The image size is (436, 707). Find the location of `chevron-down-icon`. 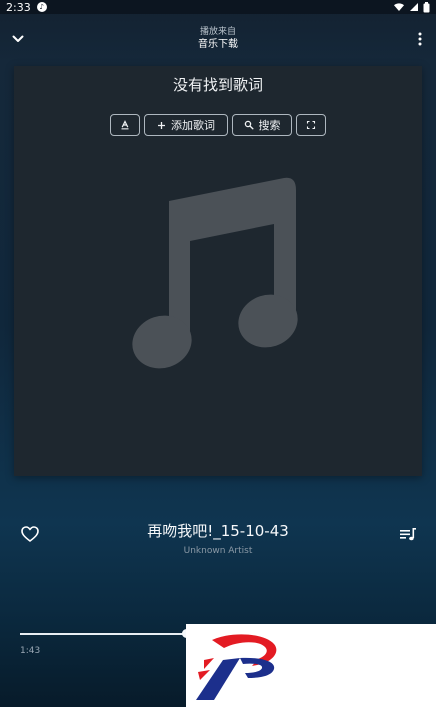

chevron-down-icon is located at coordinates (18, 38).